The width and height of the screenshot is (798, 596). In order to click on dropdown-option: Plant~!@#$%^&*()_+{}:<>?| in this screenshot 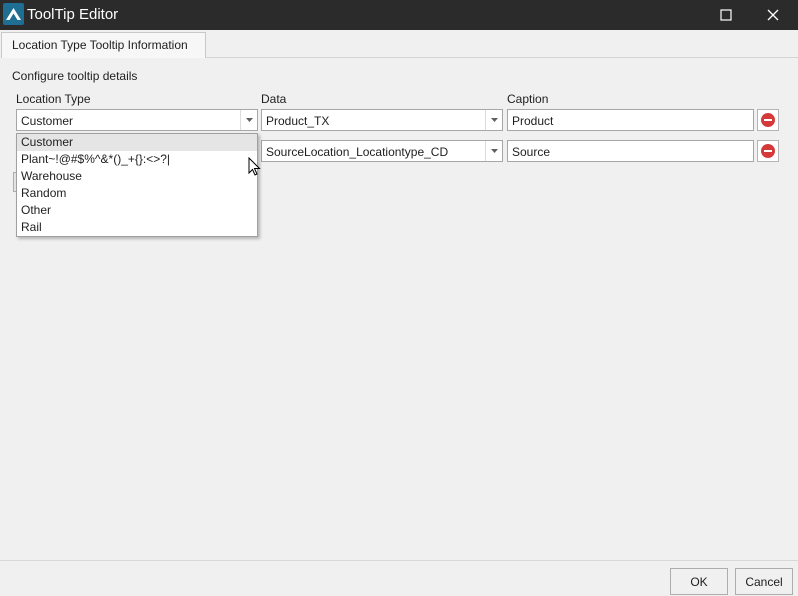, I will do `click(137, 159)`.